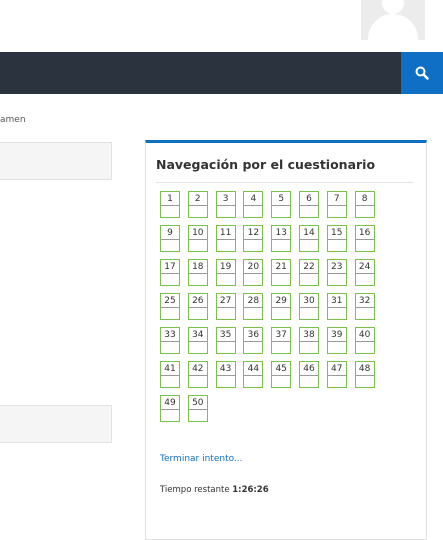  What do you see at coordinates (196, 490) in the screenshot?
I see `time-remaining-label: Tiempo restante` at bounding box center [196, 490].